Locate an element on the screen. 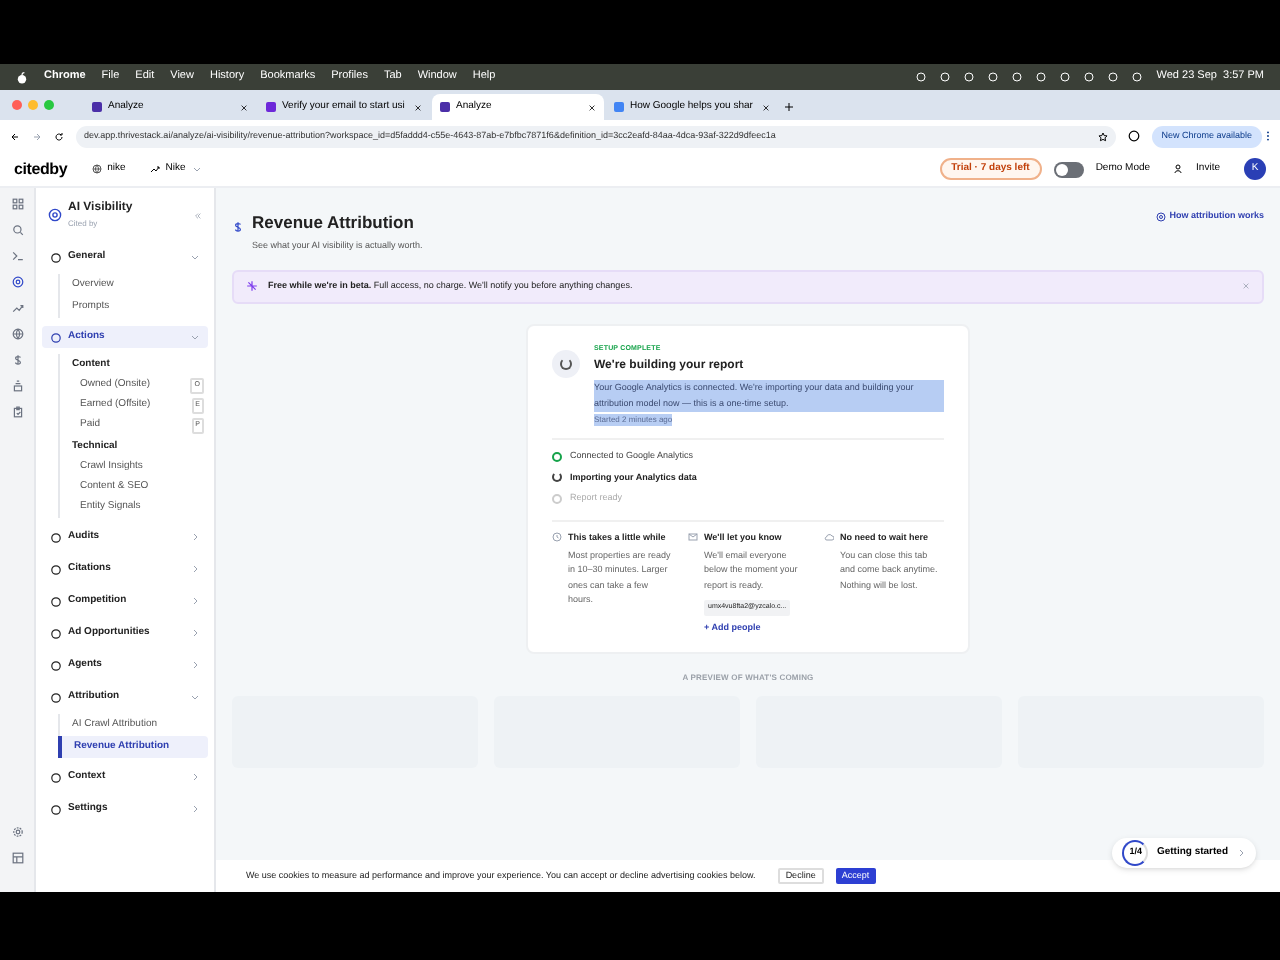  cloud-icon is located at coordinates (829, 537).